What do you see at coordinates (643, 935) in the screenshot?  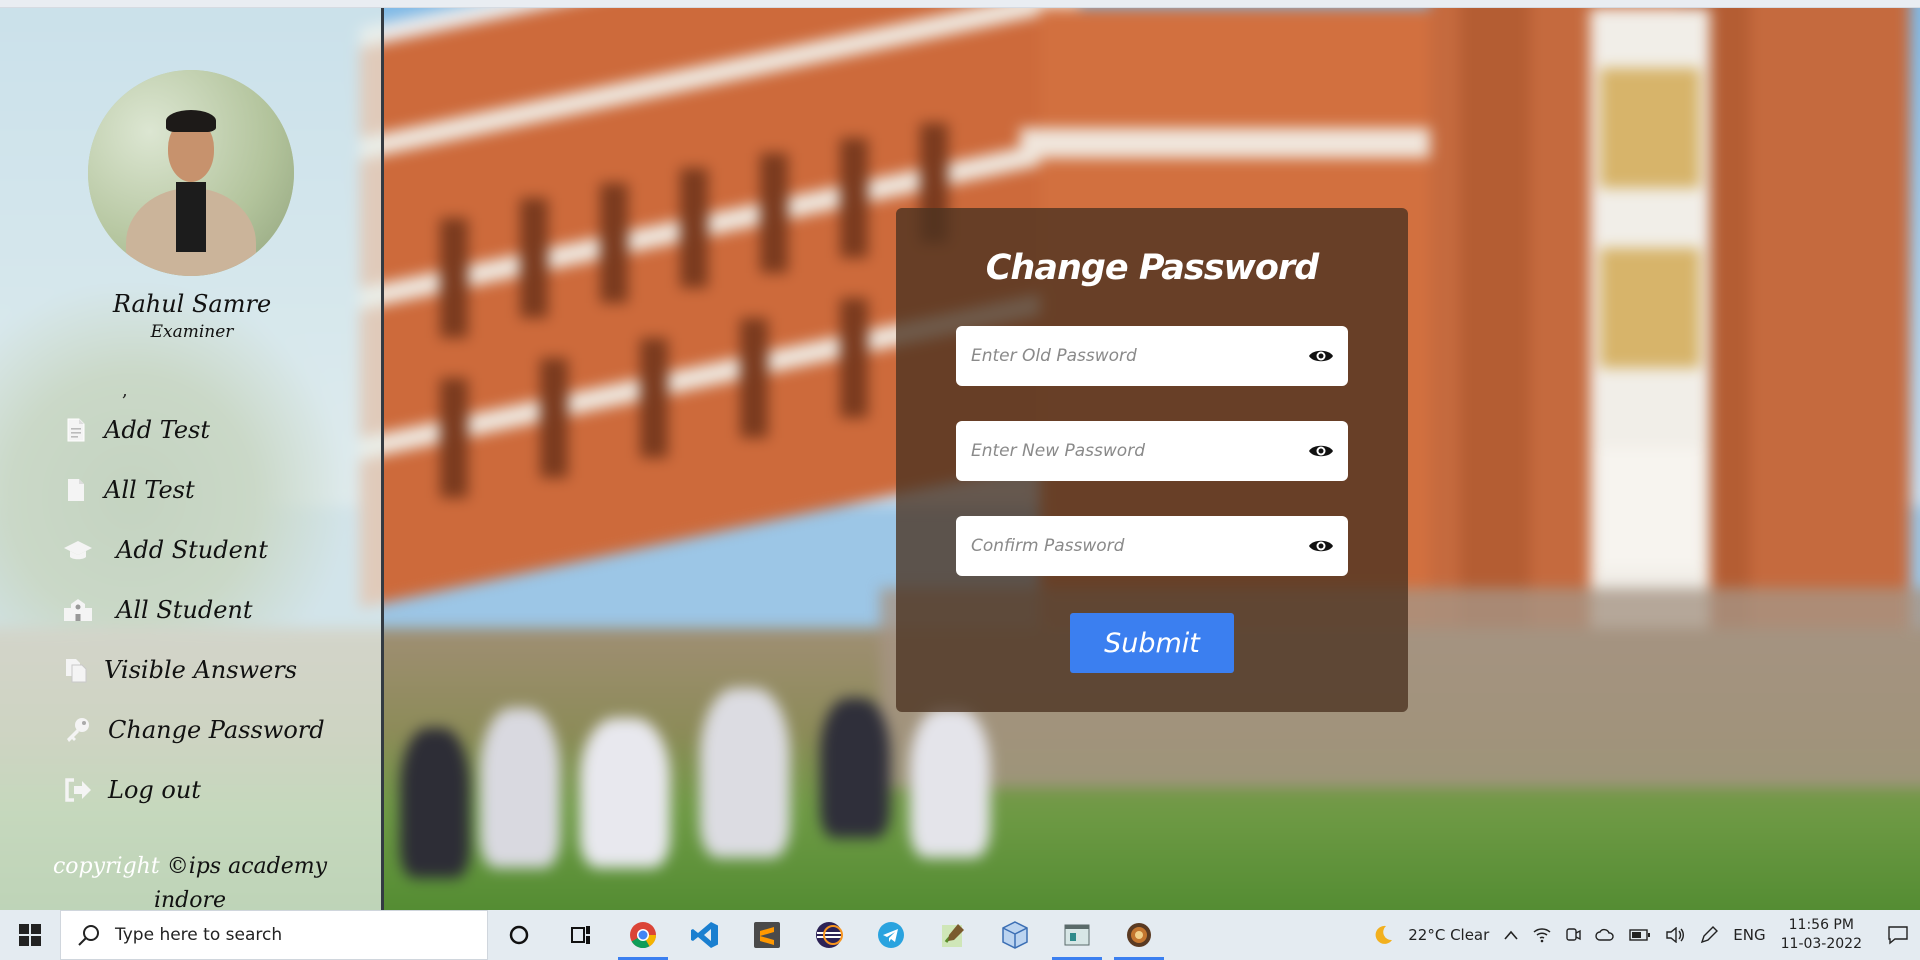 I see `chrome-icon` at bounding box center [643, 935].